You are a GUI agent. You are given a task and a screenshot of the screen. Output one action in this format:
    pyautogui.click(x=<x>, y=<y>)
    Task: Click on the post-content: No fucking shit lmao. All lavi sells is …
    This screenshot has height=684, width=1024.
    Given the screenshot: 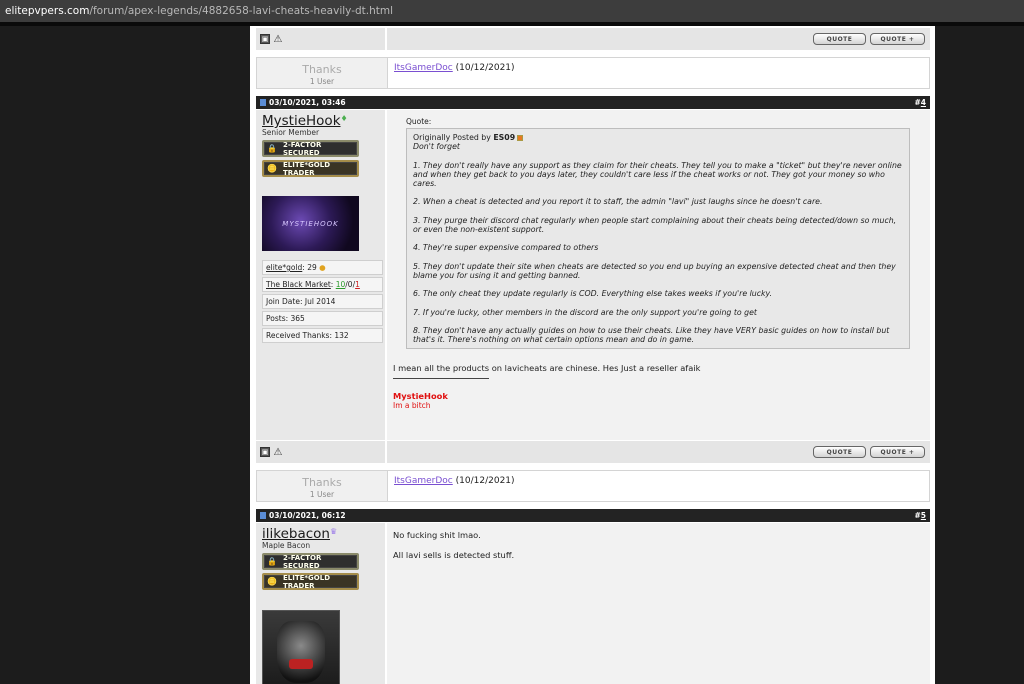 What is the action you would take?
    pyautogui.click(x=658, y=603)
    